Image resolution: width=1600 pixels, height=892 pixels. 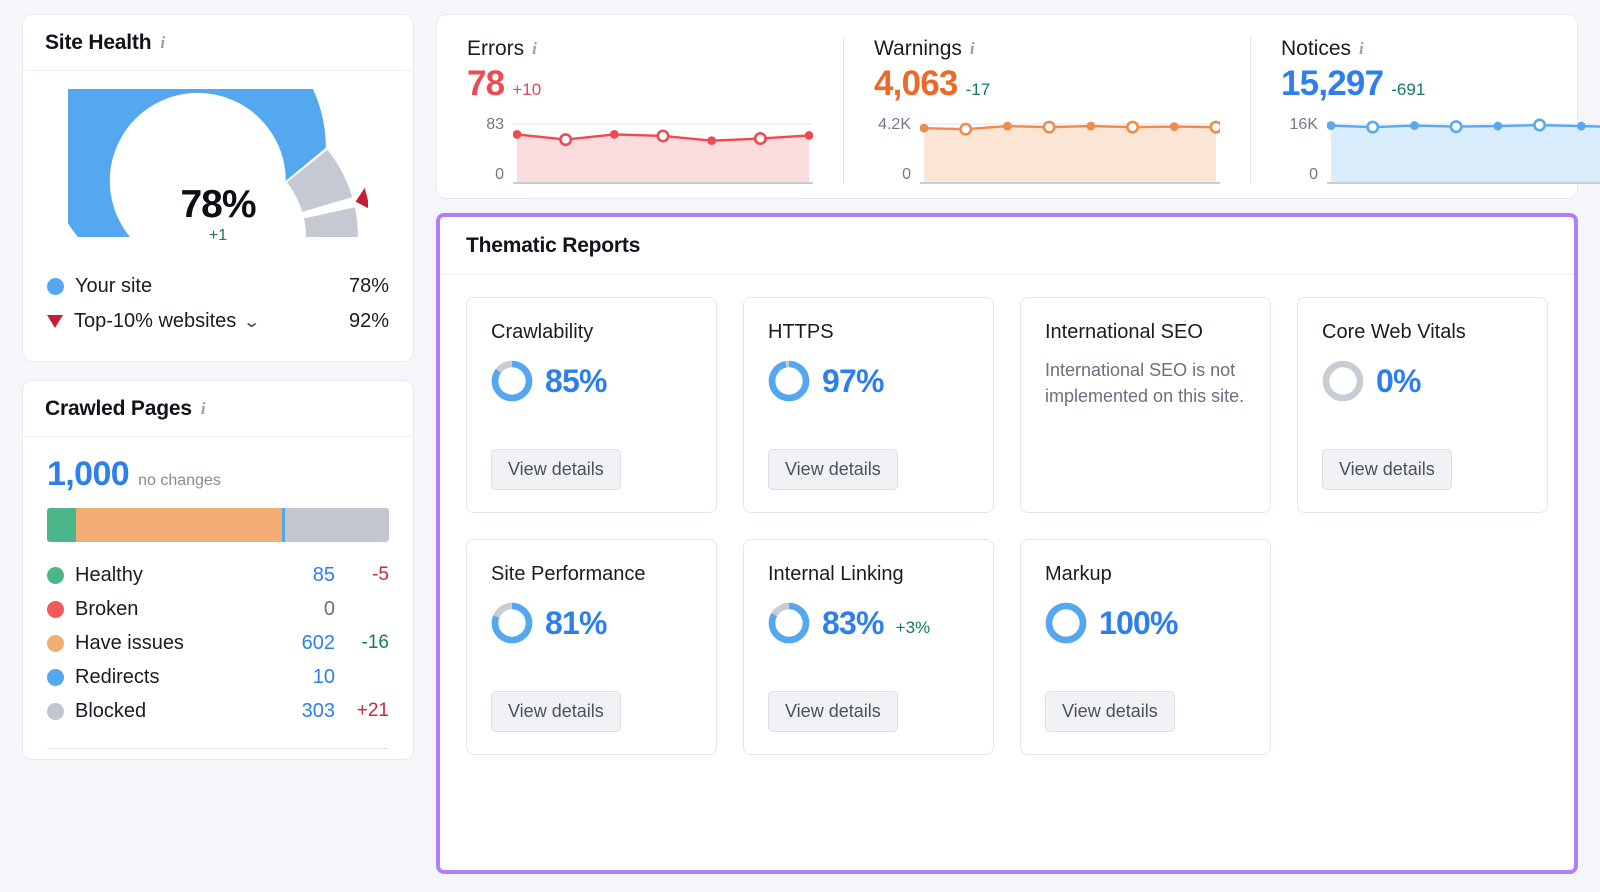 I want to click on crawled-pages-row: Redirects 10, so click(x=218, y=677).